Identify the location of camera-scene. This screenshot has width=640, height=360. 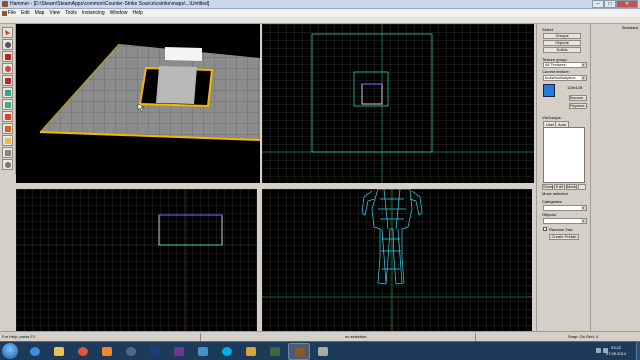
(149, 92).